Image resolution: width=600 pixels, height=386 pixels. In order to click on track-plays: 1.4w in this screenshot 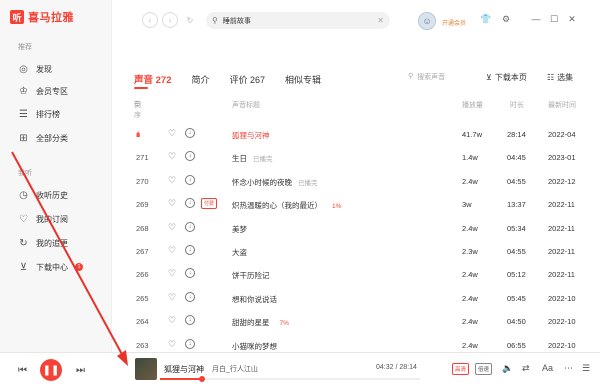, I will do `click(470, 158)`.